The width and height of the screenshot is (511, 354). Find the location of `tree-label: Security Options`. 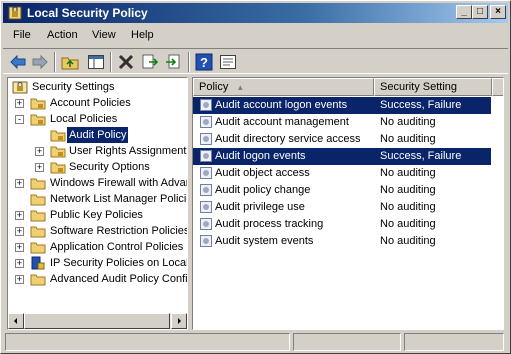

tree-label: Security Options is located at coordinates (109, 167).